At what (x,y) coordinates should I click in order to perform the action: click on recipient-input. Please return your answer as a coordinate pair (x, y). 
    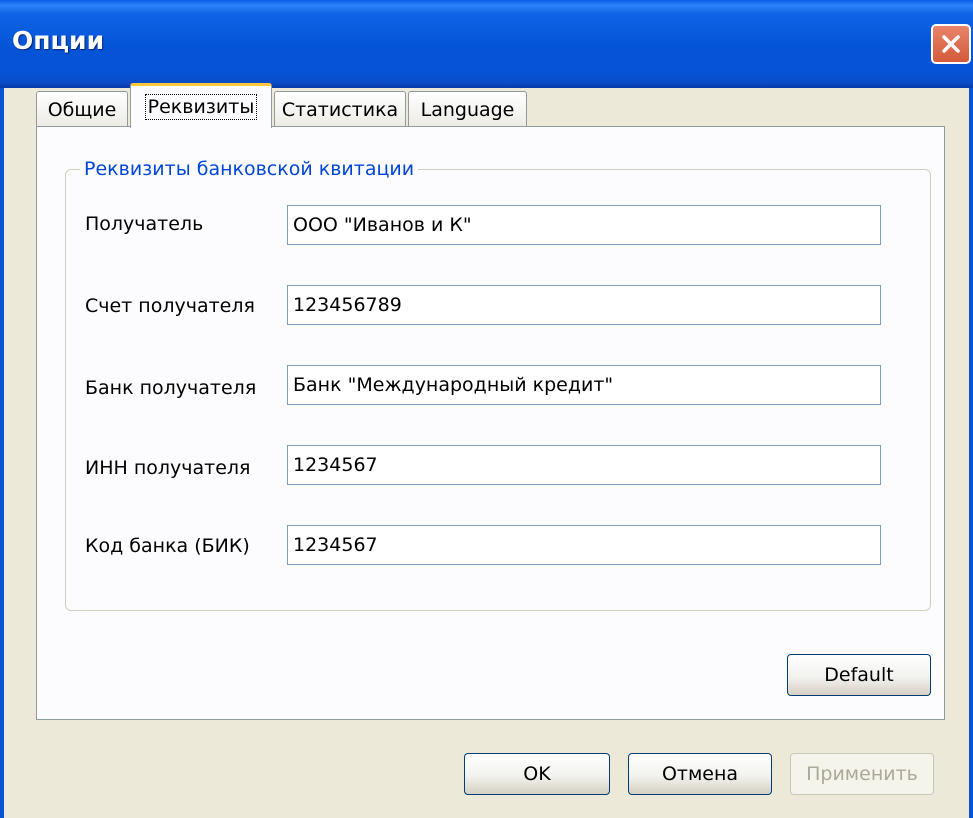
    Looking at the image, I should click on (584, 225).